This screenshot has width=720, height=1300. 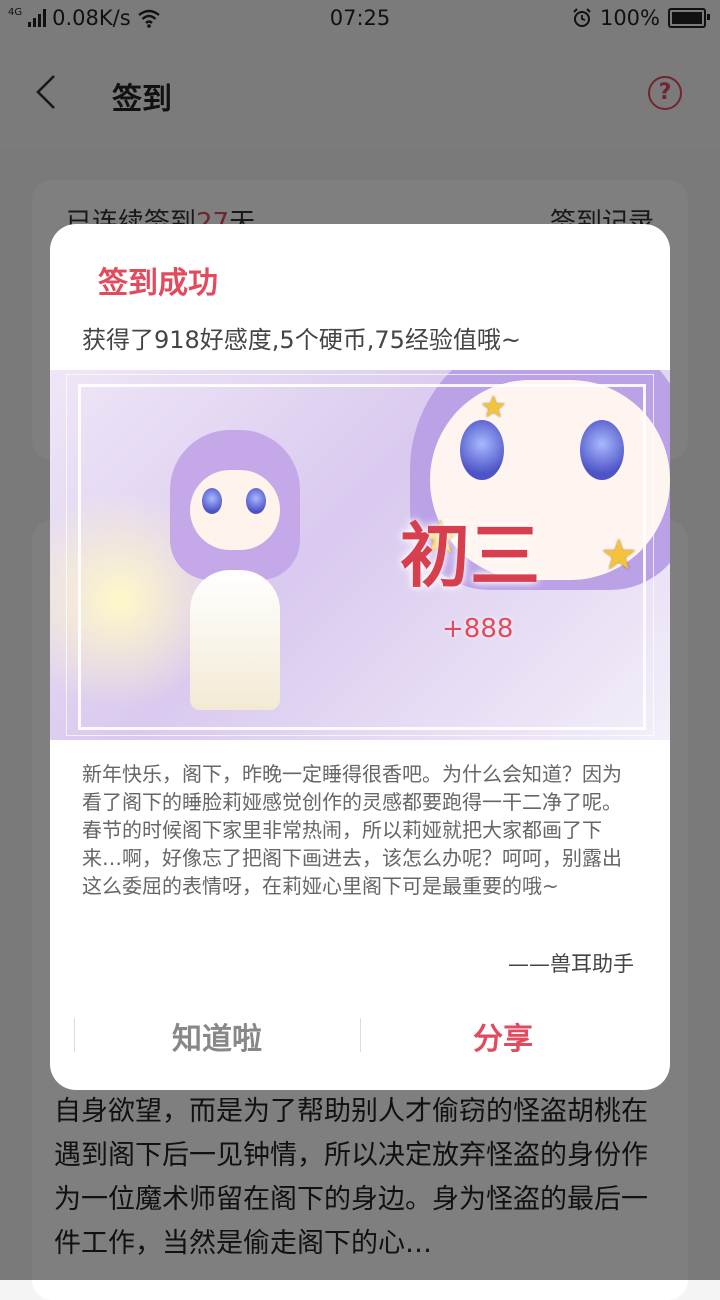 I want to click on signature: ——兽耳助手, so click(x=571, y=964).